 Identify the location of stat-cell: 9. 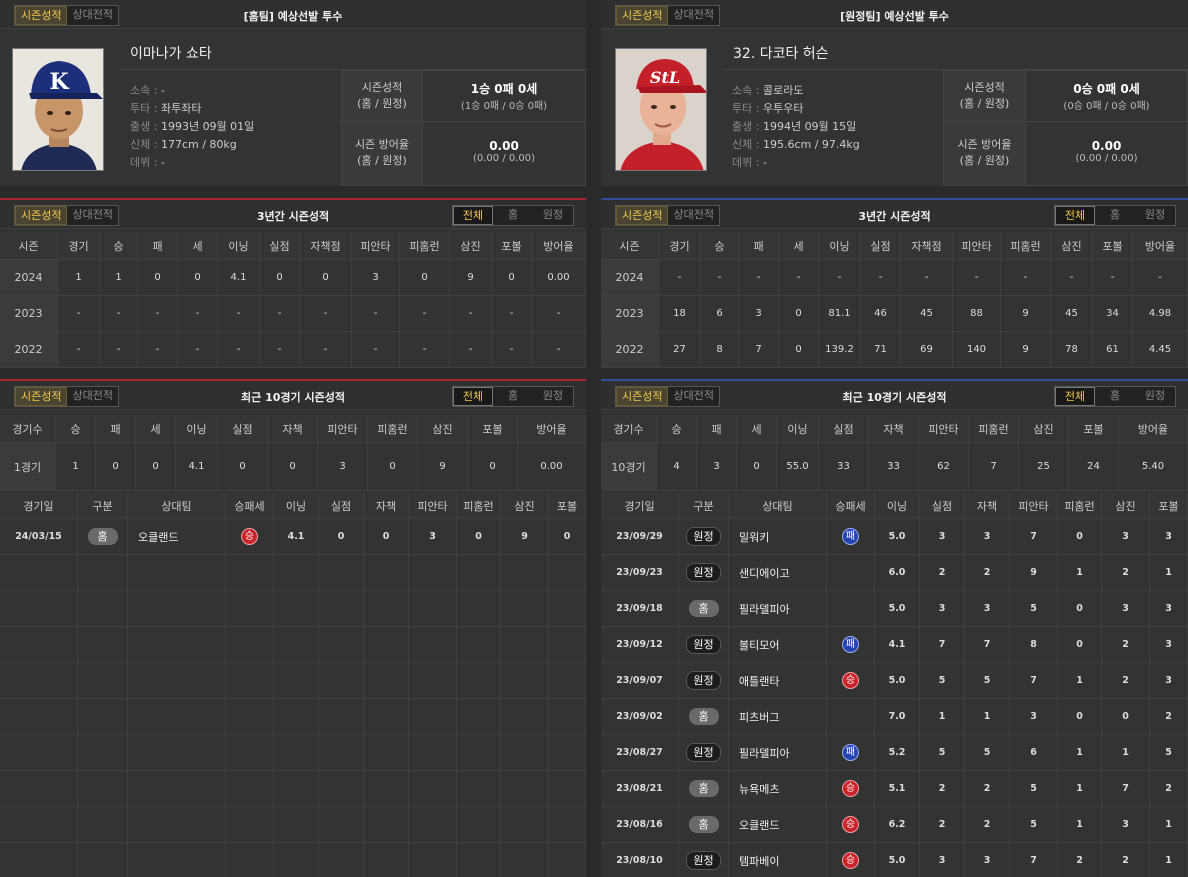
(525, 537).